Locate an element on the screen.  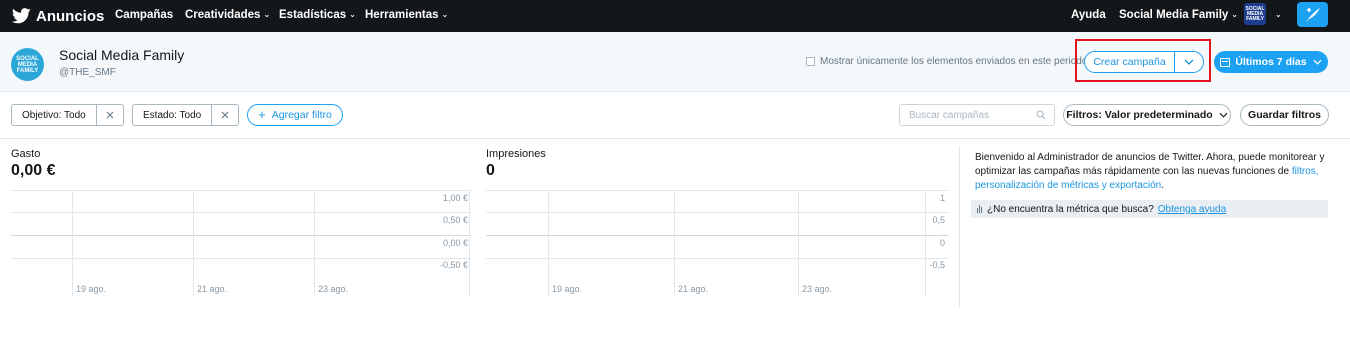
filters-preset-button: Filtros: Valor predeterminado is located at coordinates (1147, 115).